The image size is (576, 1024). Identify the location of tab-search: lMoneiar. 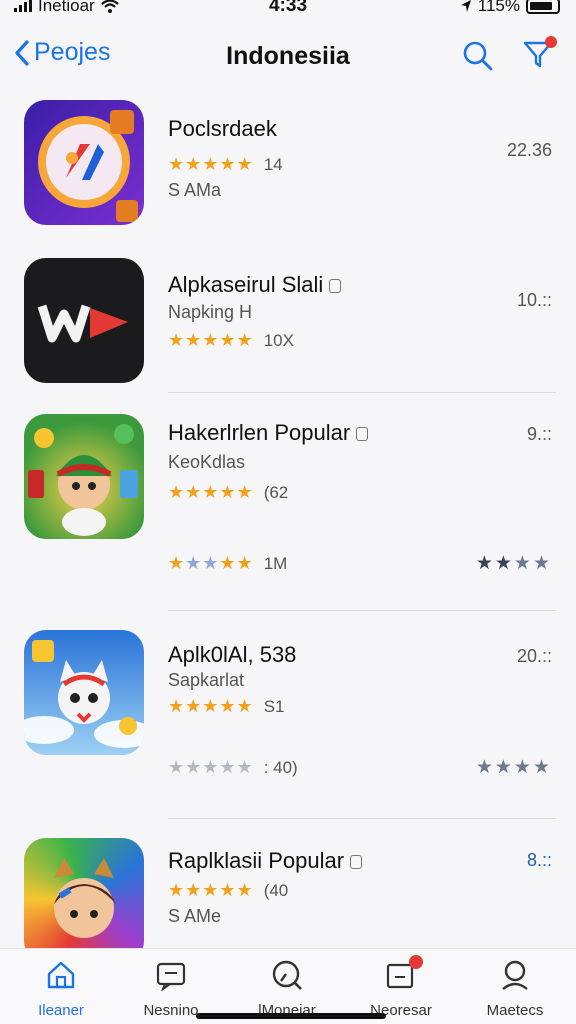
(287, 989).